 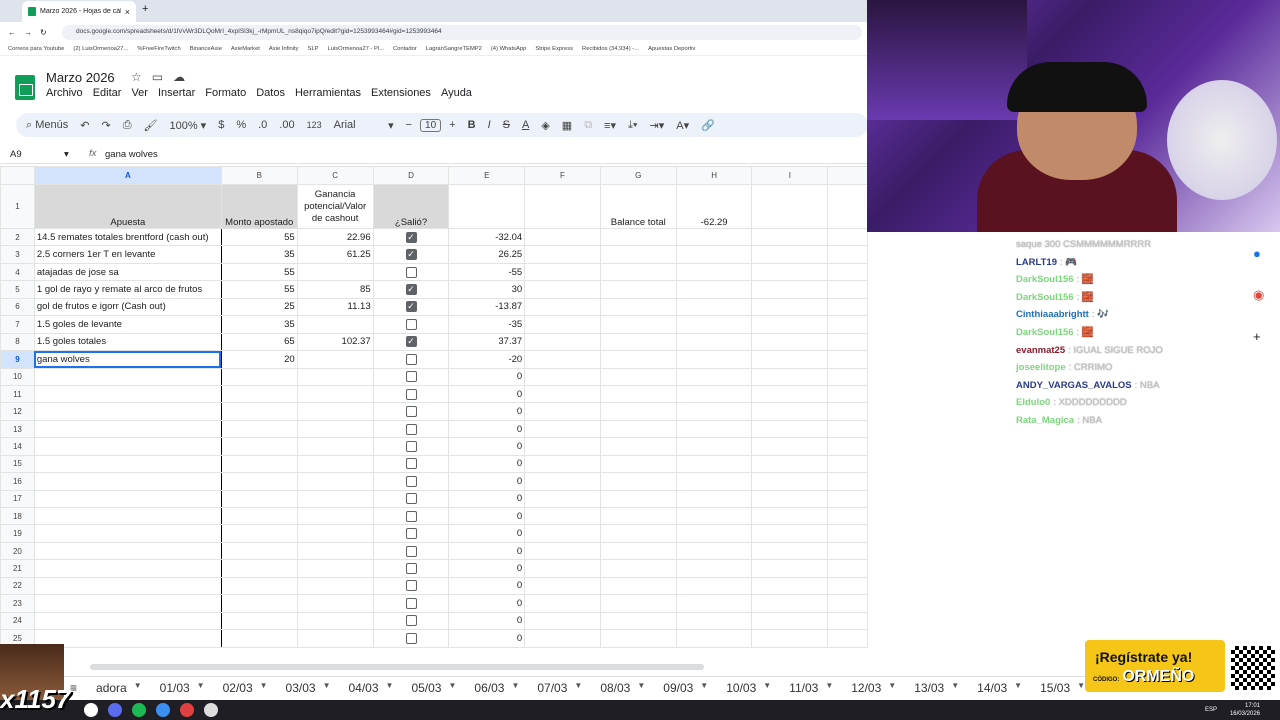 What do you see at coordinates (119, 688) in the screenshot?
I see `sheet-tab: adora ▼` at bounding box center [119, 688].